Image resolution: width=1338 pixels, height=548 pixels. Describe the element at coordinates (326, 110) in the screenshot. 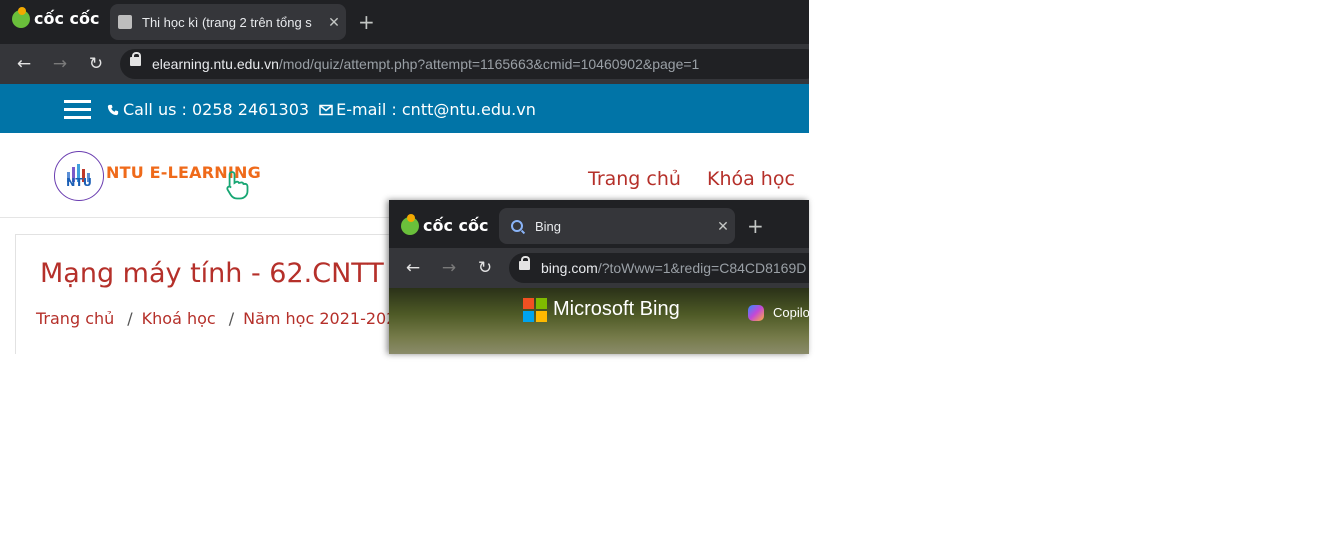

I see `envelope-icon` at that location.